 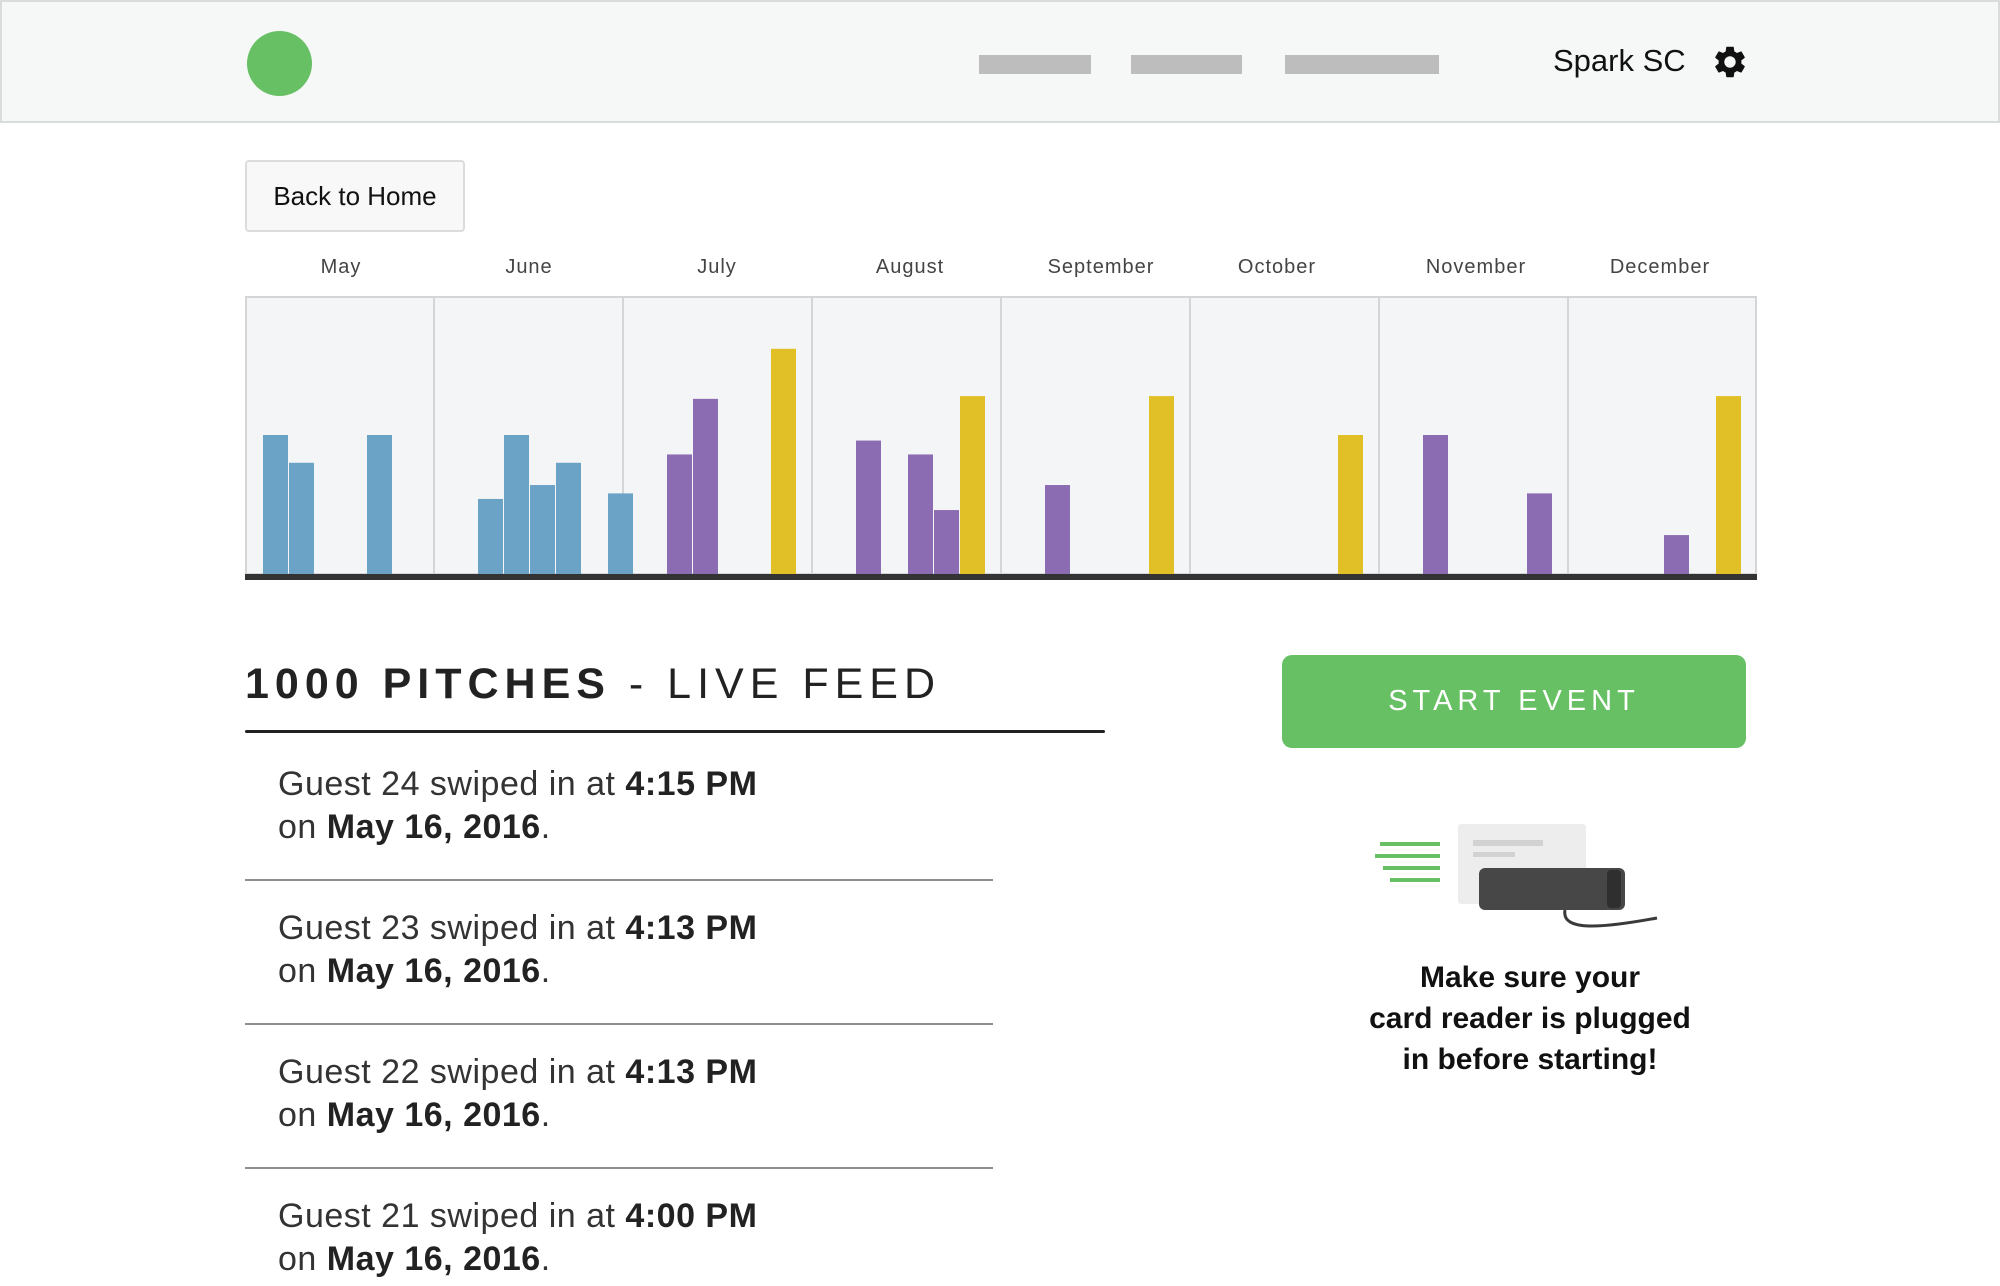 I want to click on month-label-june: June, so click(x=529, y=267).